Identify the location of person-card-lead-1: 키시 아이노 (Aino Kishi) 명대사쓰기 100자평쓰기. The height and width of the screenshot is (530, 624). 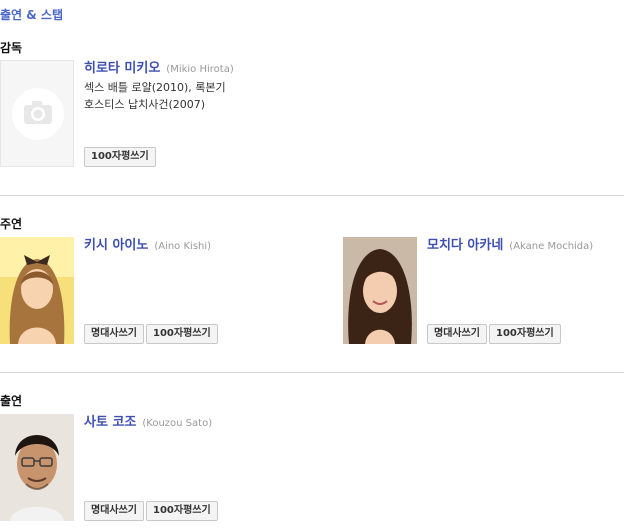
(150, 290).